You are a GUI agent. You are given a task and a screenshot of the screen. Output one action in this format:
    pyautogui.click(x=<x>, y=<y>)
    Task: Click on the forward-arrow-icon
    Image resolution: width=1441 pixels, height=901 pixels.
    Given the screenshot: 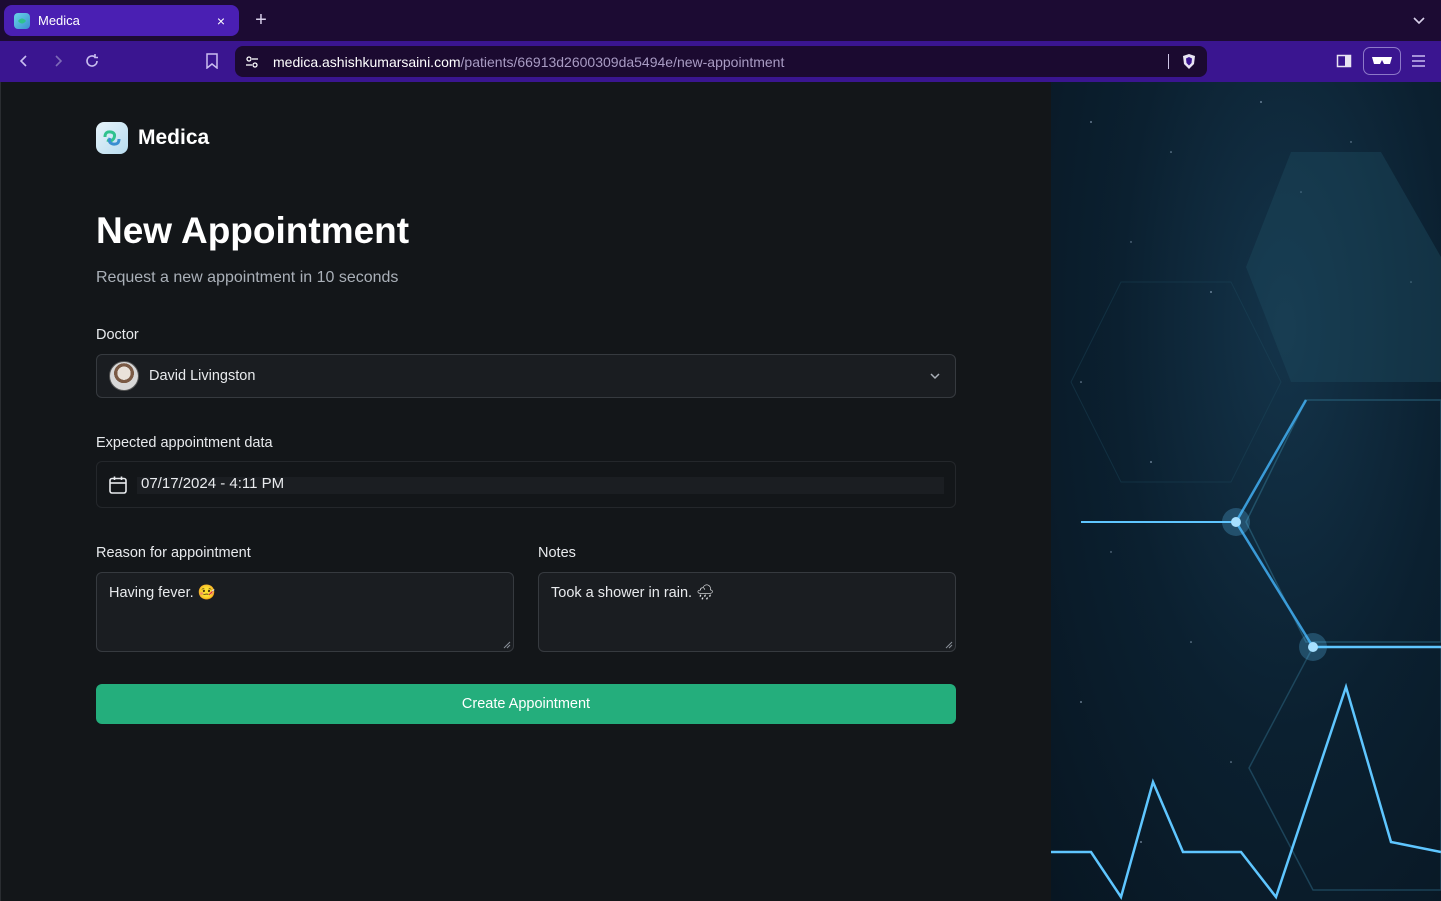 What is the action you would take?
    pyautogui.click(x=59, y=61)
    